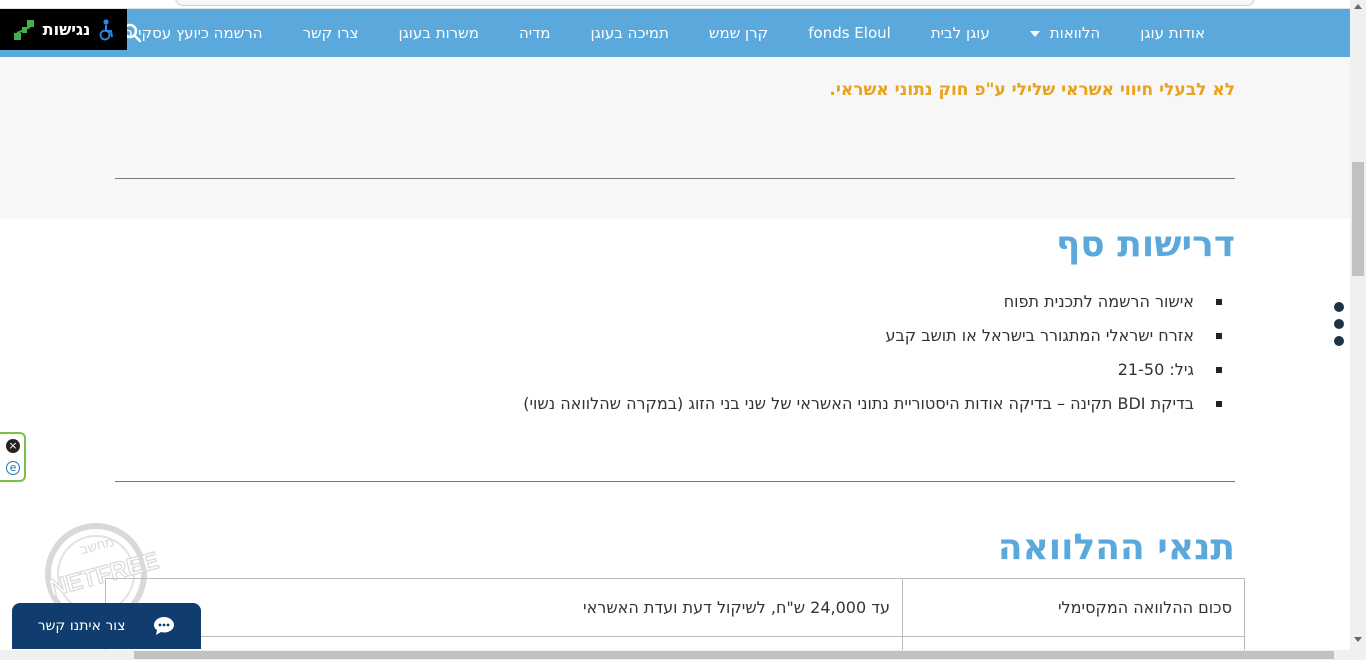 This screenshot has height=660, width=1366. Describe the element at coordinates (872, 305) in the screenshot. I see `list-item: אישור הרשמה לתכנית תפוח` at that location.